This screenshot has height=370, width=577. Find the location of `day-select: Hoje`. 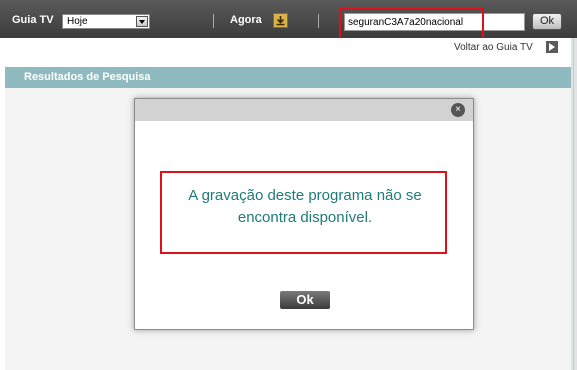

day-select: Hoje is located at coordinates (106, 21).